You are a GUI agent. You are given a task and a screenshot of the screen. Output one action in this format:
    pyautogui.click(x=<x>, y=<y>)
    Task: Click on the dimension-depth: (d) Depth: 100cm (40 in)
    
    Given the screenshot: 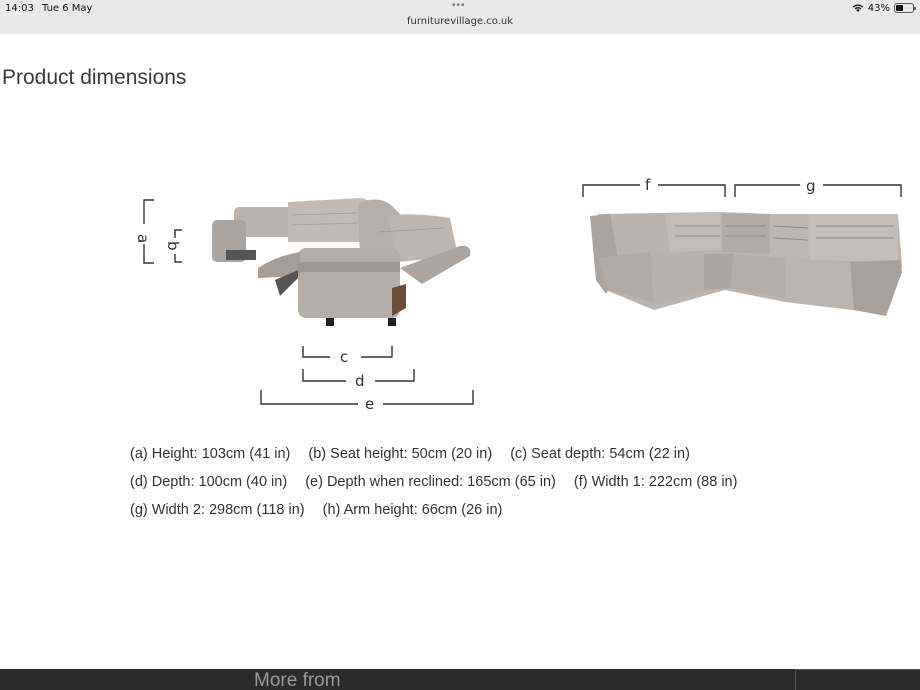 What is the action you would take?
    pyautogui.click(x=209, y=482)
    